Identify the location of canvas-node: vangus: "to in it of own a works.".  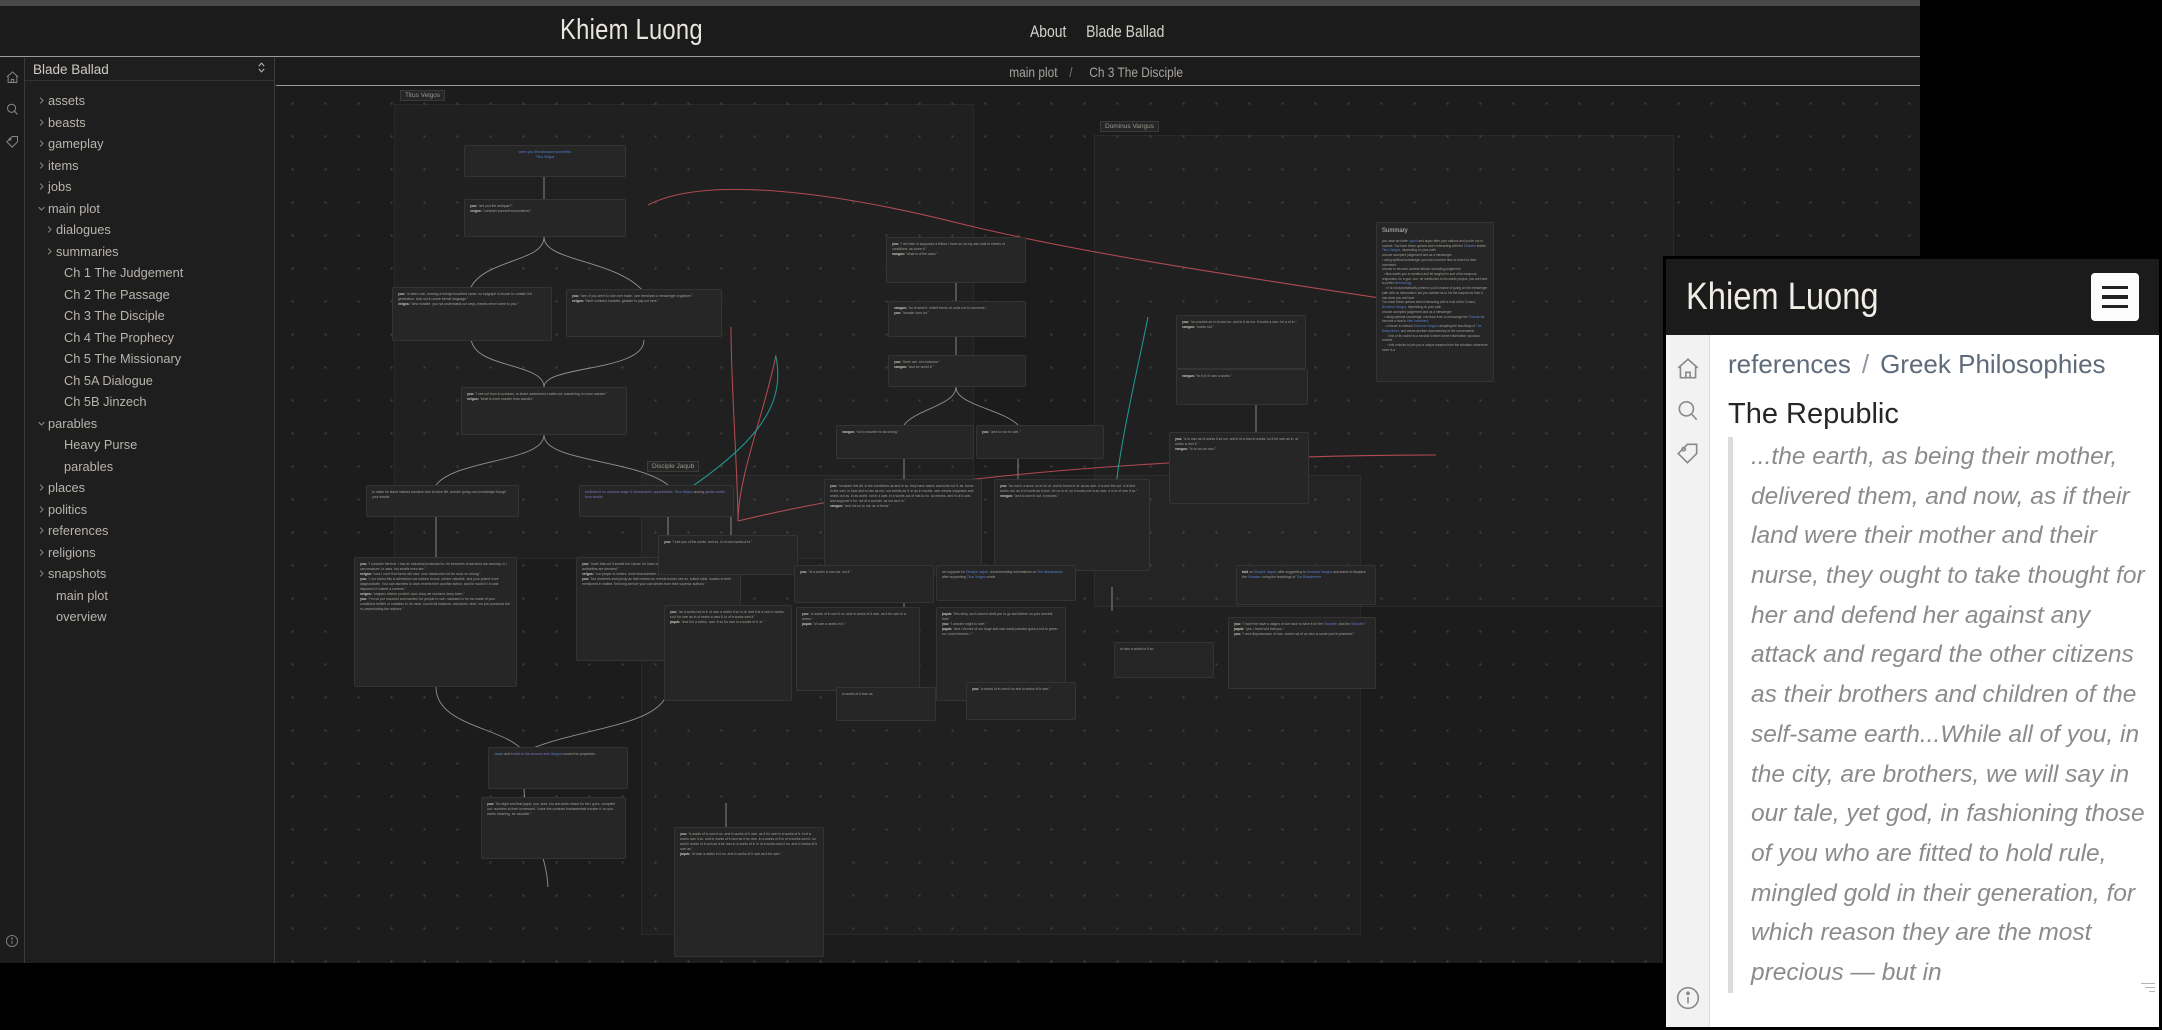
(1242, 387).